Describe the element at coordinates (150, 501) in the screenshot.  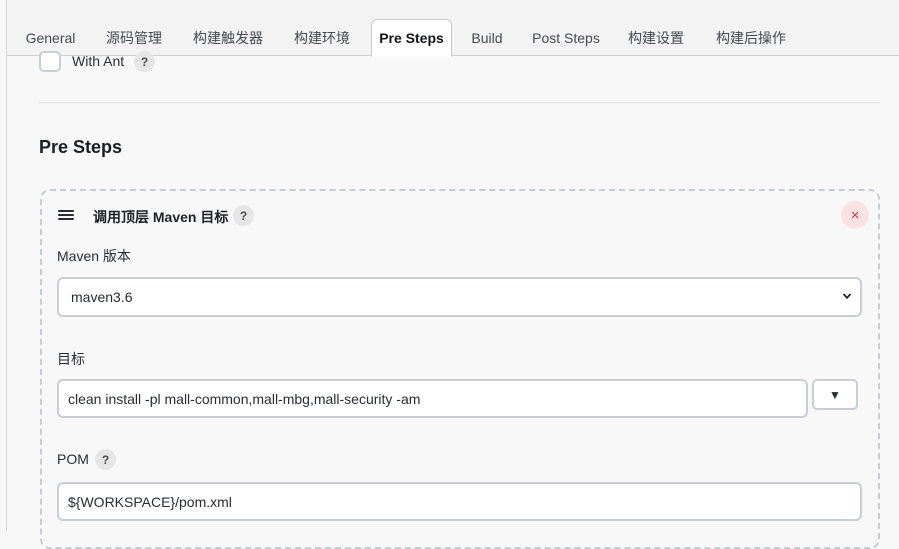
I see `pom-value: ${WORKSPACE}/pom.xml` at that location.